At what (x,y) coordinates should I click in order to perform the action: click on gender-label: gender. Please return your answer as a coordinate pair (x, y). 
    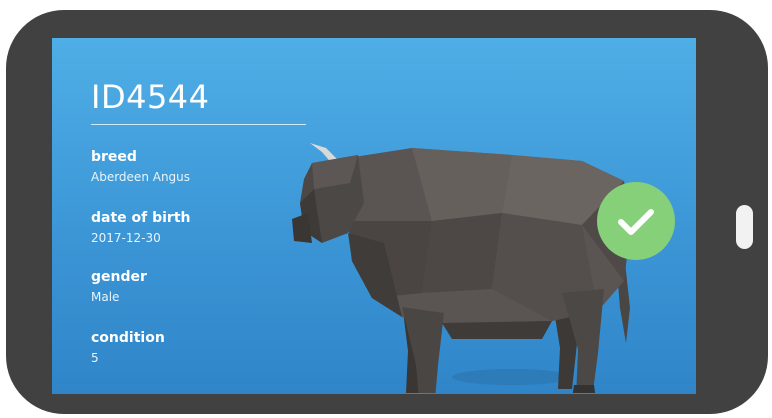
    Looking at the image, I should click on (119, 277).